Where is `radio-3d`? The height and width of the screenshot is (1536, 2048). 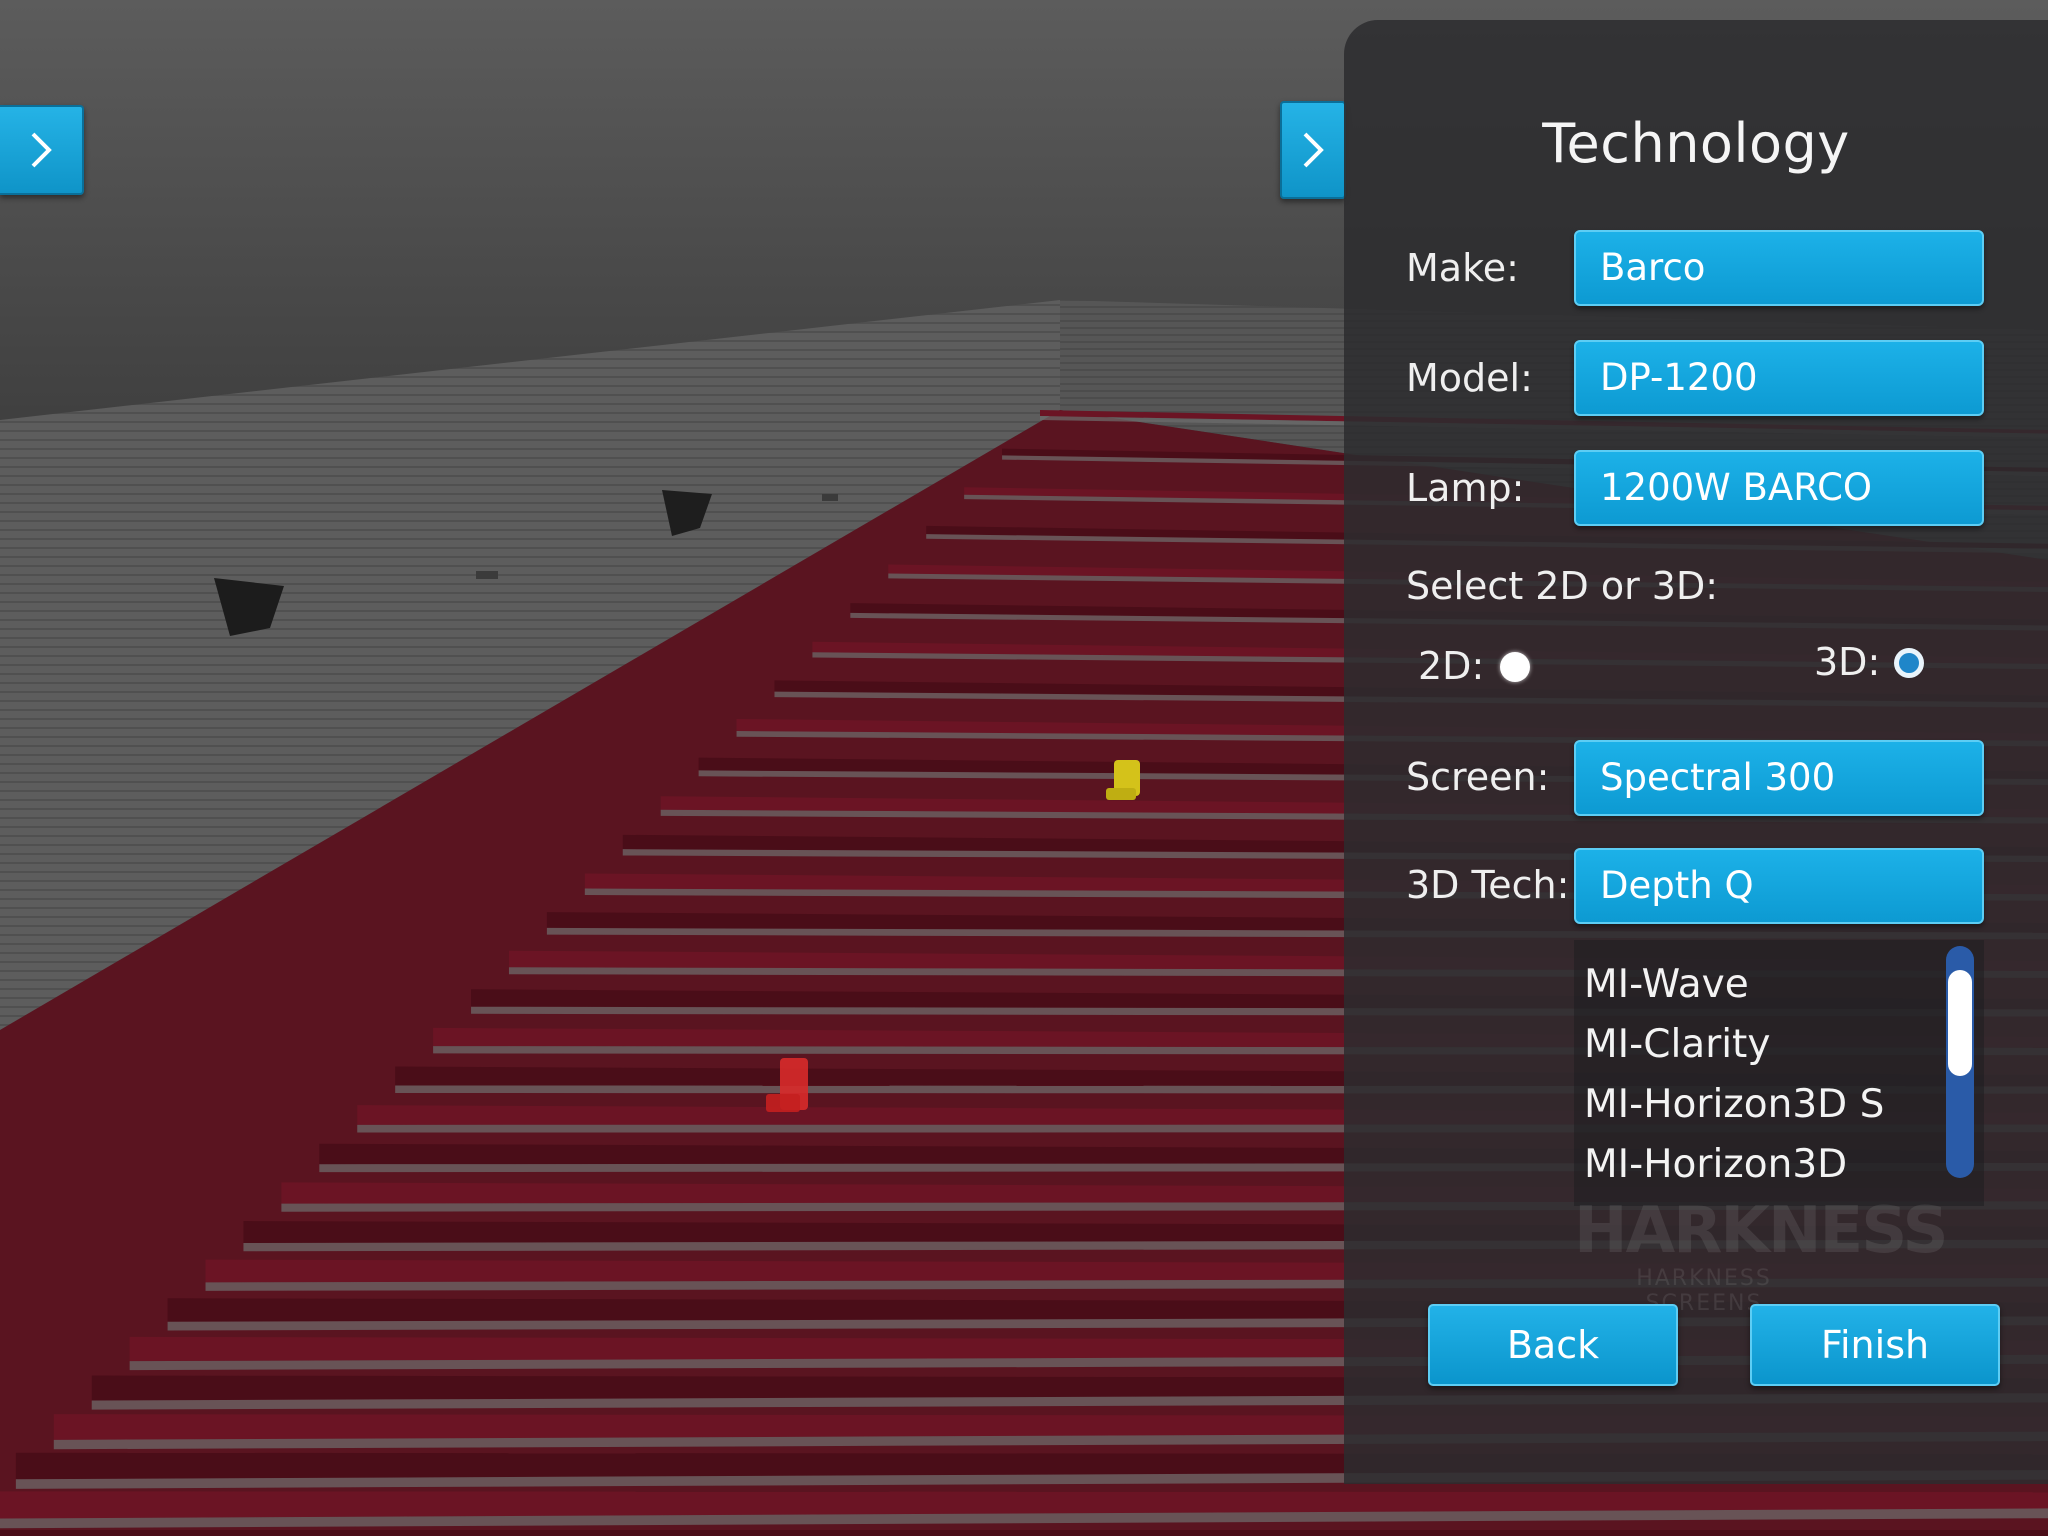
radio-3d is located at coordinates (1909, 663).